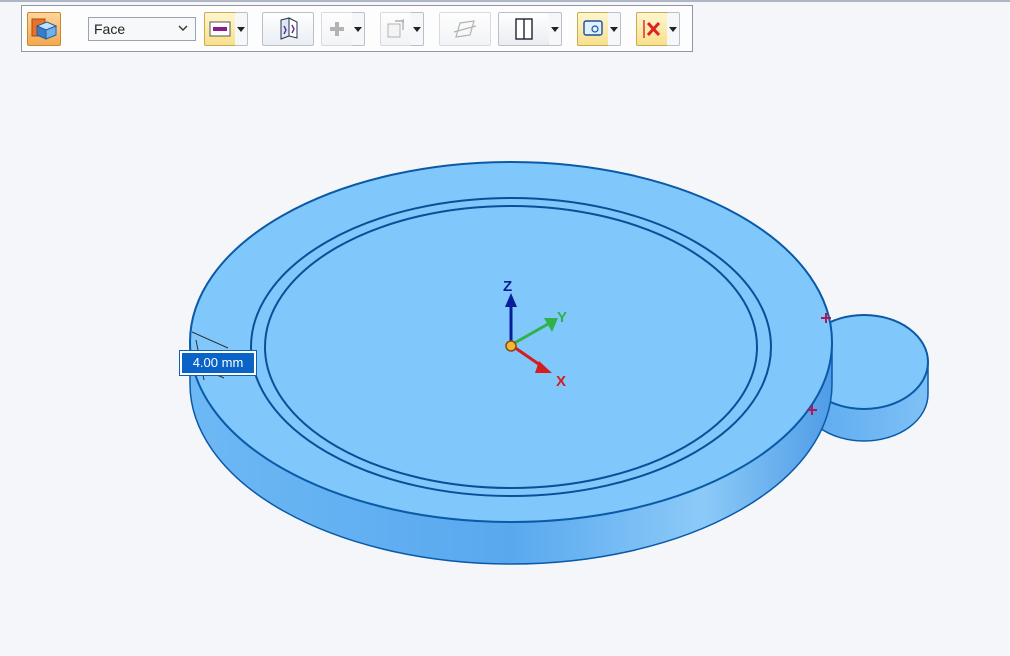 The width and height of the screenshot is (1010, 656). Describe the element at coordinates (562, 317) in the screenshot. I see `axis-y-label: Y` at that location.